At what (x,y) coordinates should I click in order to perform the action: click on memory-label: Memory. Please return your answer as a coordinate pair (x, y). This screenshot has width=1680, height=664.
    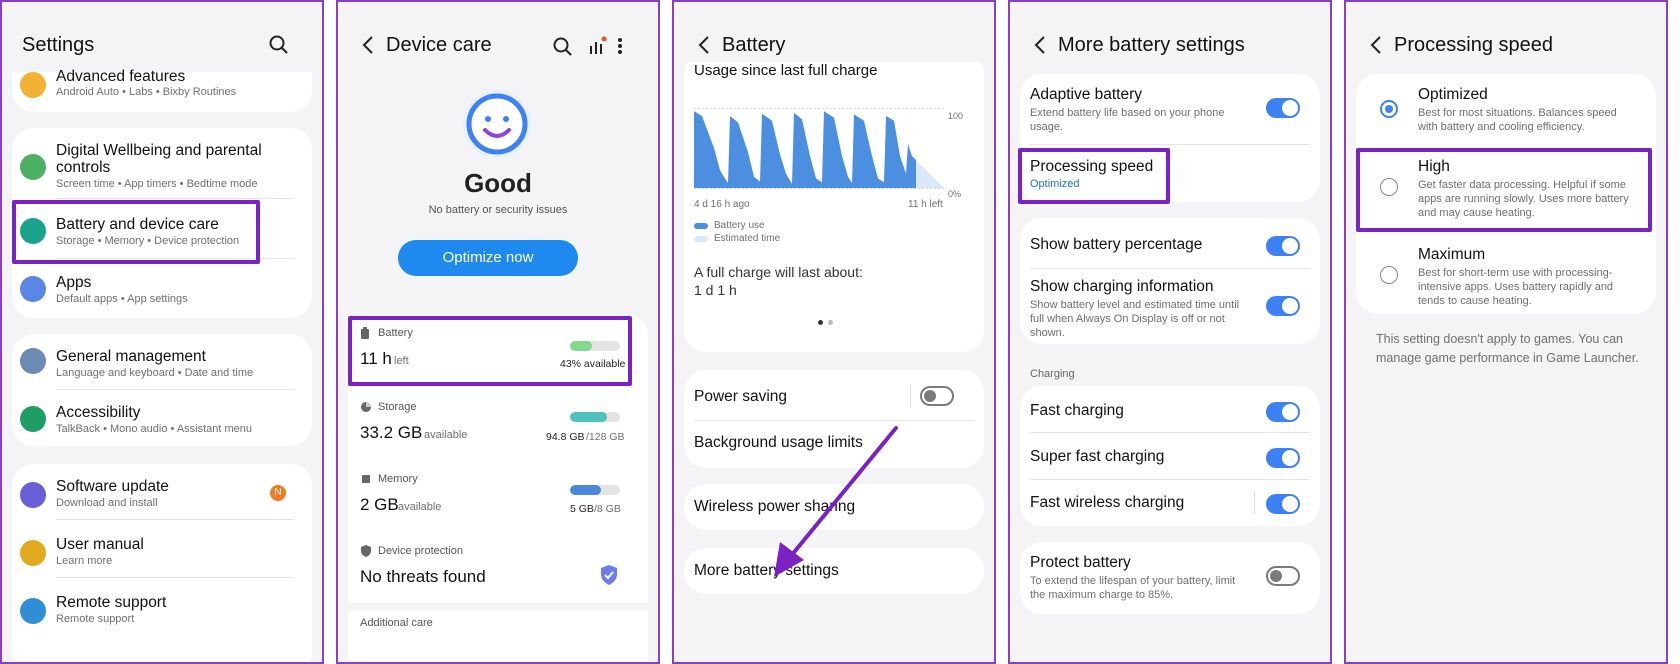
    Looking at the image, I should click on (398, 479).